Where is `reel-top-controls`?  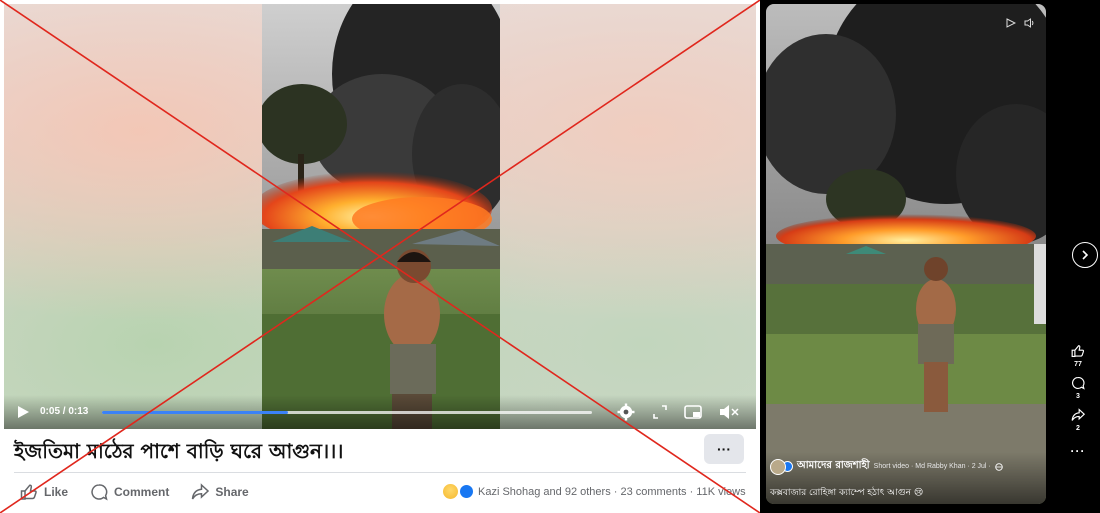
reel-top-controls is located at coordinates (1021, 23).